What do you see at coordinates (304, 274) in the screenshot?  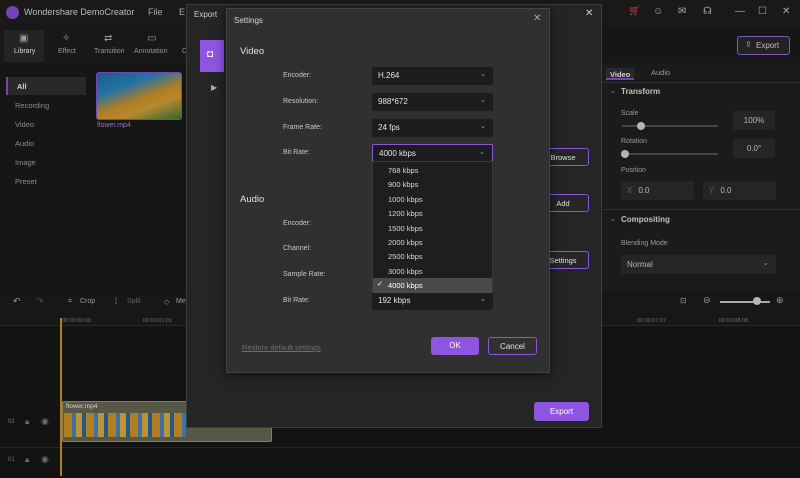 I see `sample-rate-label: Sample Rate:` at bounding box center [304, 274].